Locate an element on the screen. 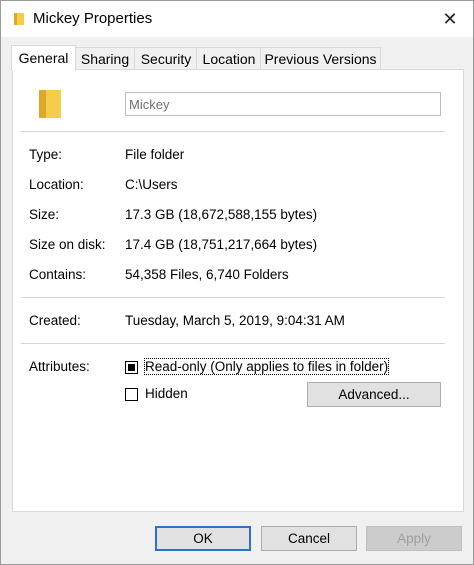  attributes-label: Attributes: is located at coordinates (59, 366).